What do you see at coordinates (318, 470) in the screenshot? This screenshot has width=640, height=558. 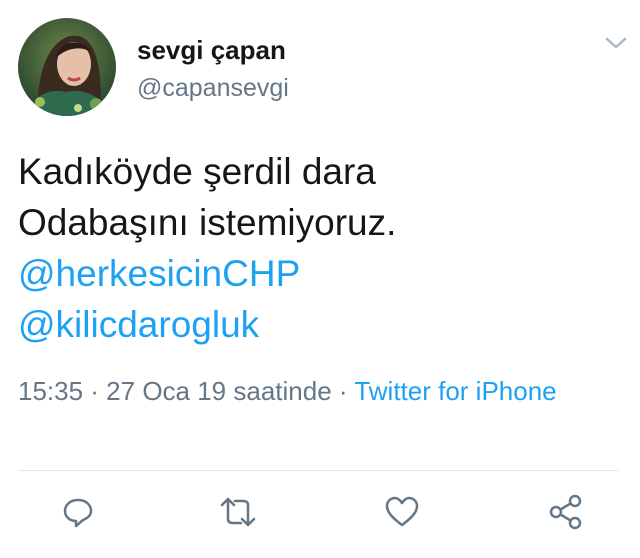 I see `divider` at bounding box center [318, 470].